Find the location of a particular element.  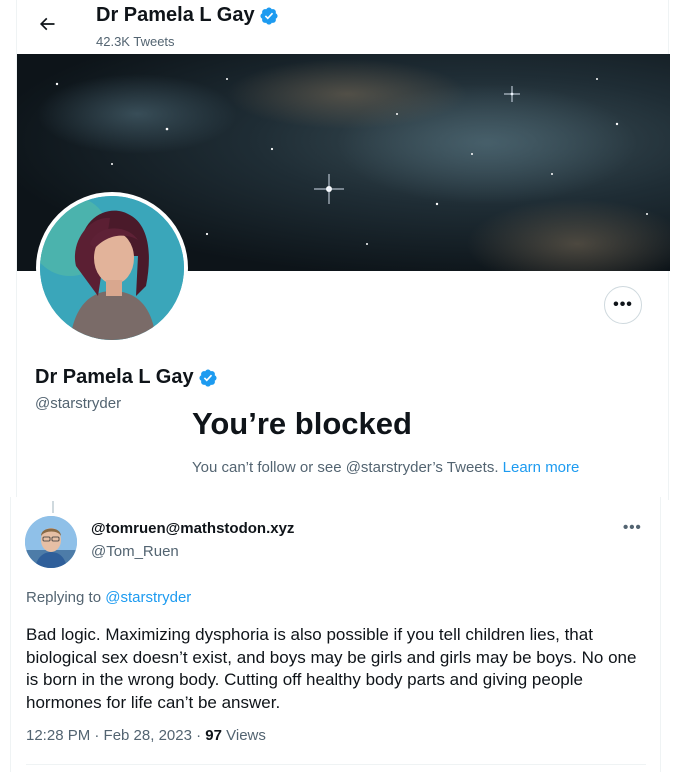

more-icon: ••• is located at coordinates (623, 304).